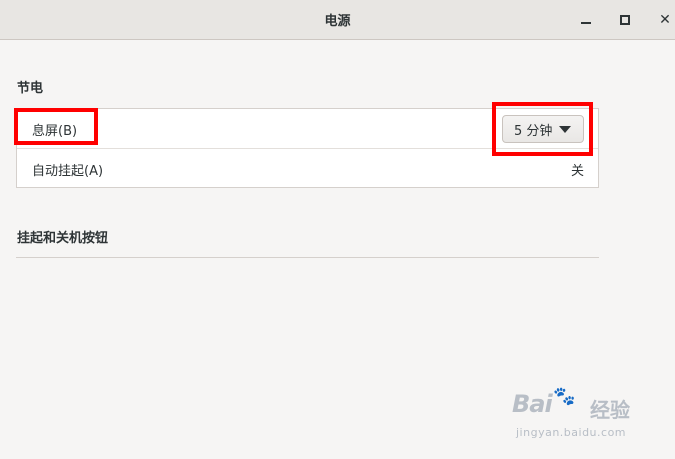 This screenshot has width=675, height=459. Describe the element at coordinates (610, 410) in the screenshot. I see `watermark-logo-suffix: 经验` at that location.